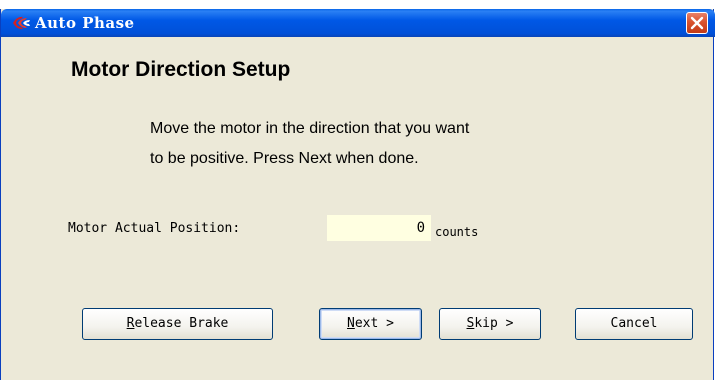 The width and height of the screenshot is (718, 380). I want to click on skip-button: Skip >, so click(490, 324).